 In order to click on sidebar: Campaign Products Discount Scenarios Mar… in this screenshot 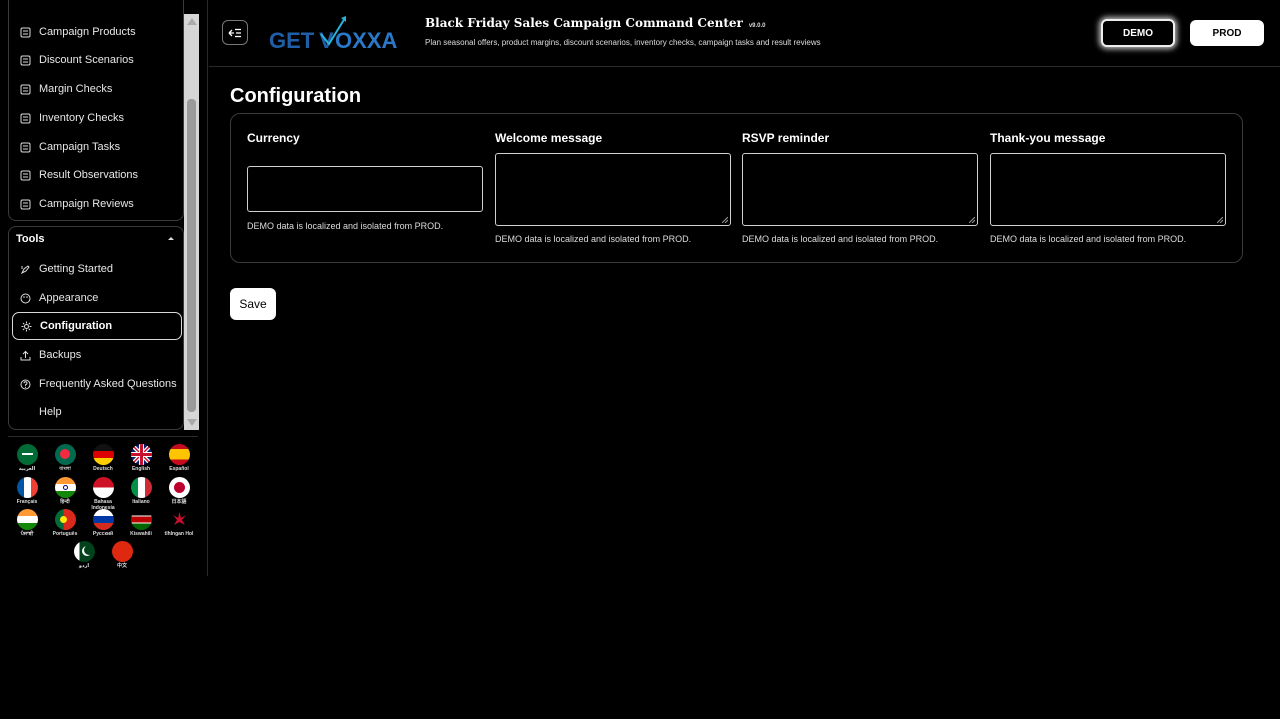, I will do `click(104, 288)`.